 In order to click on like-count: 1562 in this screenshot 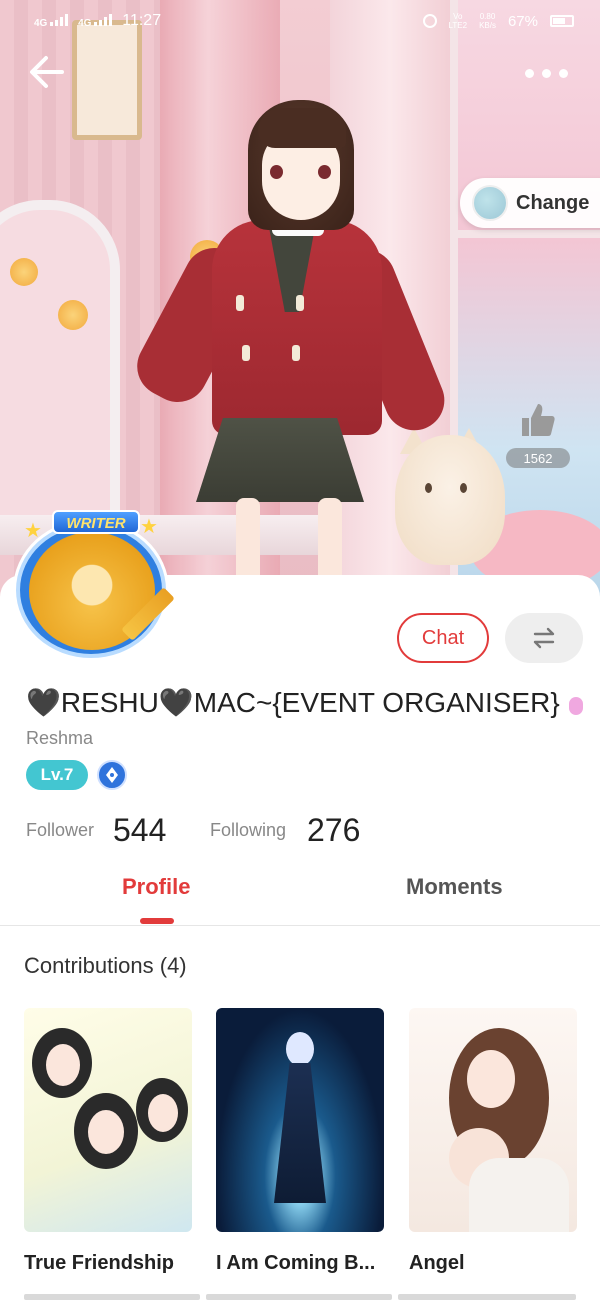, I will do `click(538, 458)`.